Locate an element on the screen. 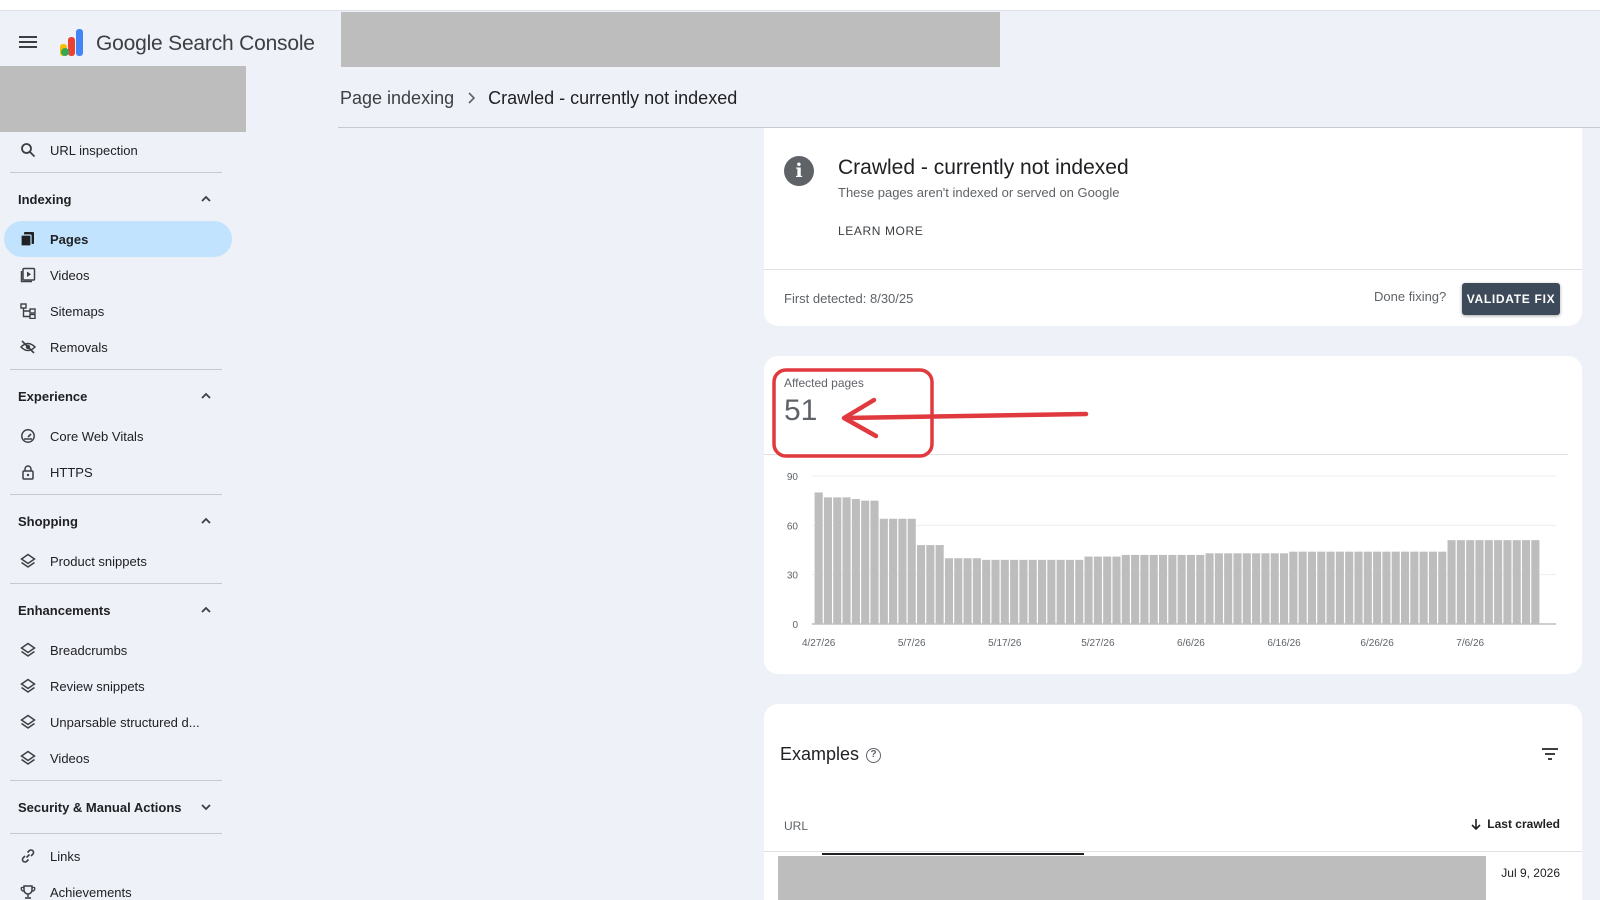 This screenshot has width=1600, height=900. column-header-last-crawled: Last crawled is located at coordinates (1515, 824).